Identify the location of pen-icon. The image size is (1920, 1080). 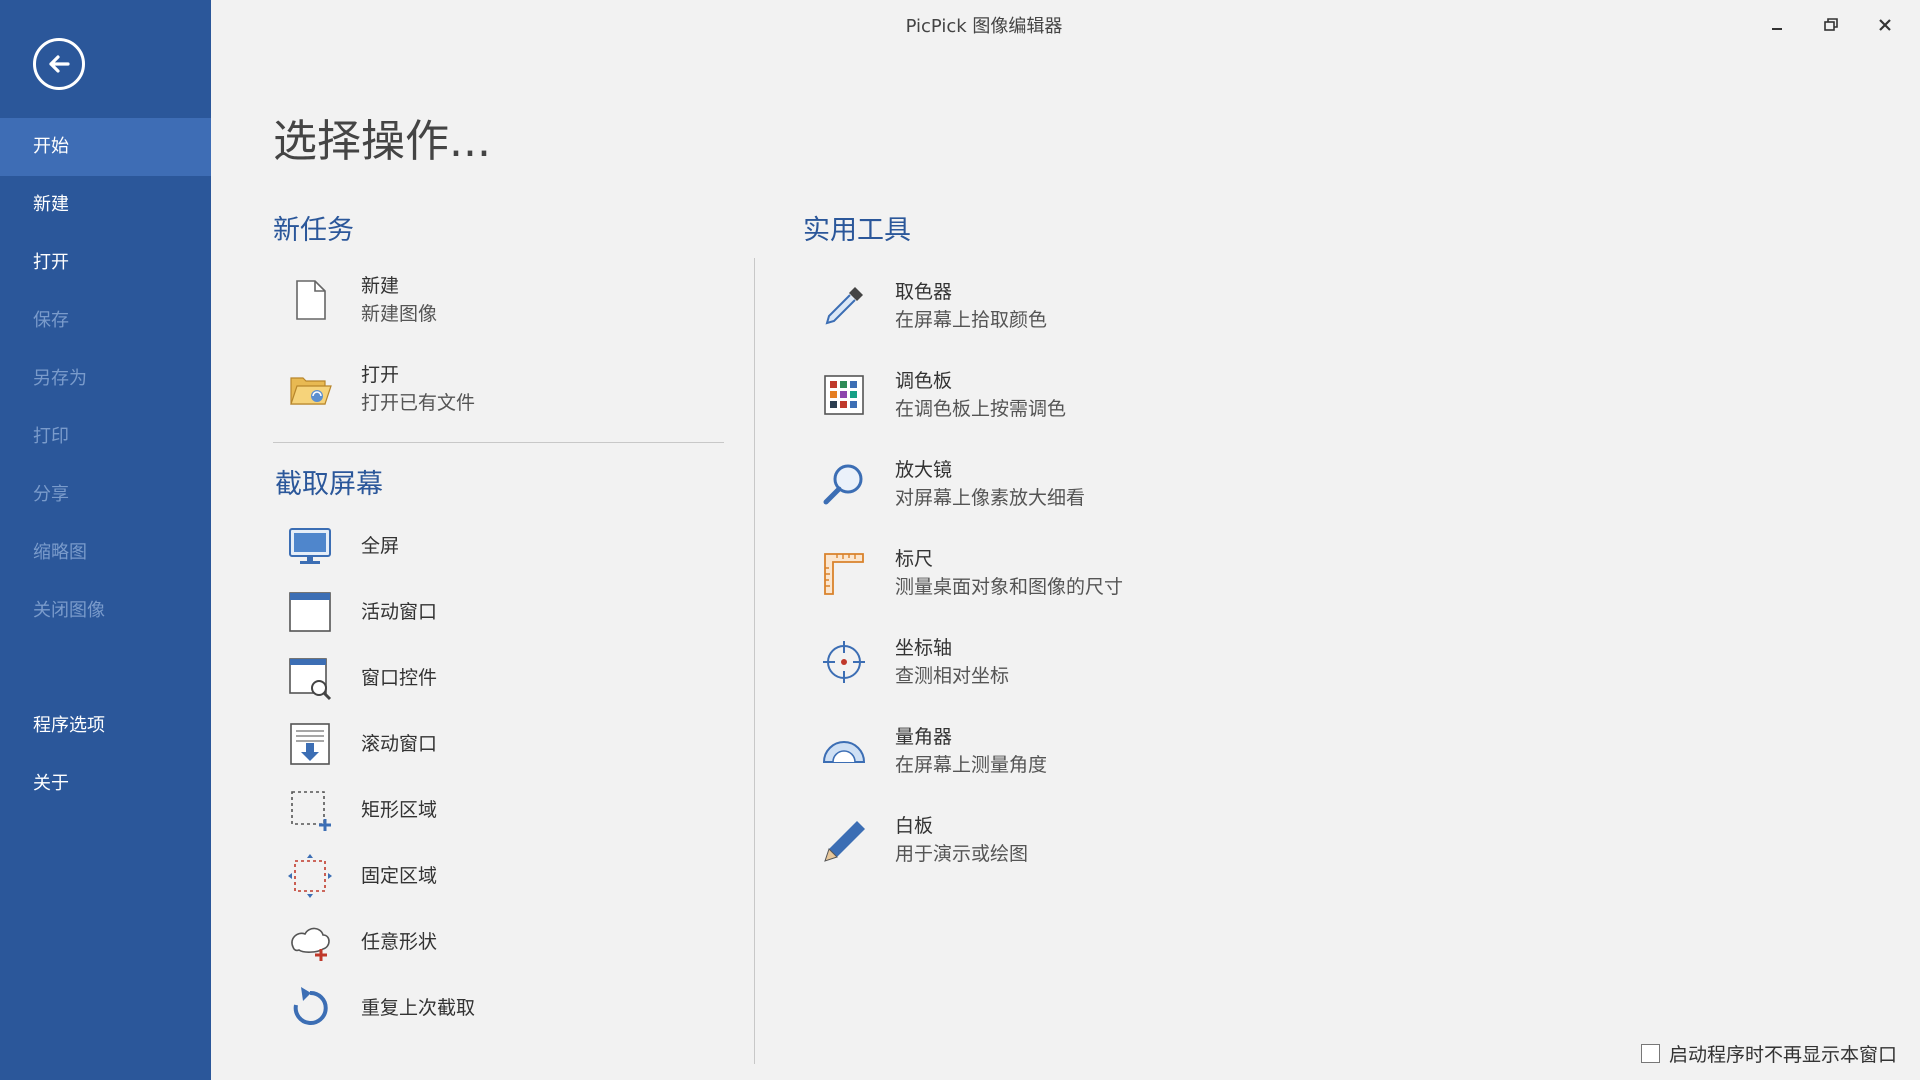
(844, 841).